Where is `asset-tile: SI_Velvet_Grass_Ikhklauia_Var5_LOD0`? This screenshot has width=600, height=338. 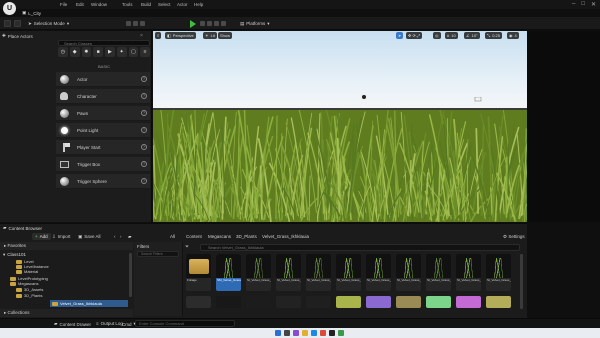 asset-tile: SI_Velvet_Grass_Ikhklauia_Var5_LOD0 is located at coordinates (378, 272).